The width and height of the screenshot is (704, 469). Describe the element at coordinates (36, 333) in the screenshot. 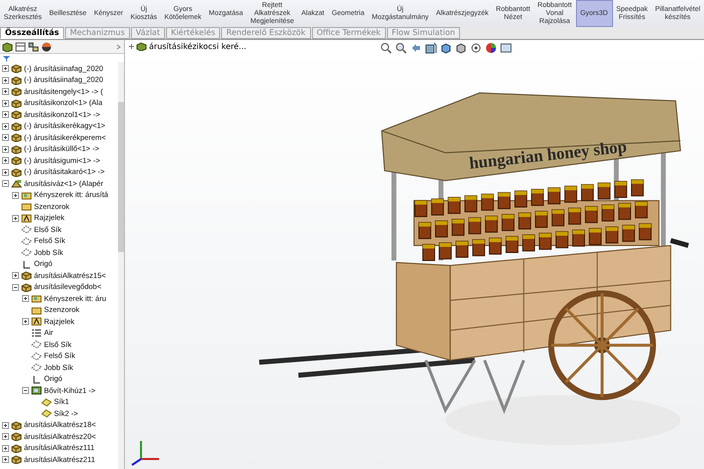

I see `material-icon` at that location.